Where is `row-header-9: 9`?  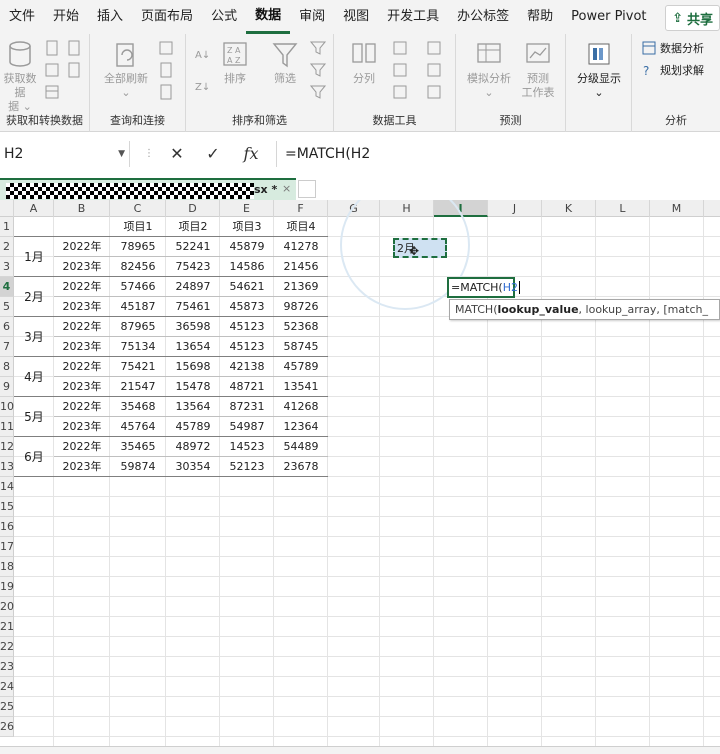 row-header-9: 9 is located at coordinates (7, 387).